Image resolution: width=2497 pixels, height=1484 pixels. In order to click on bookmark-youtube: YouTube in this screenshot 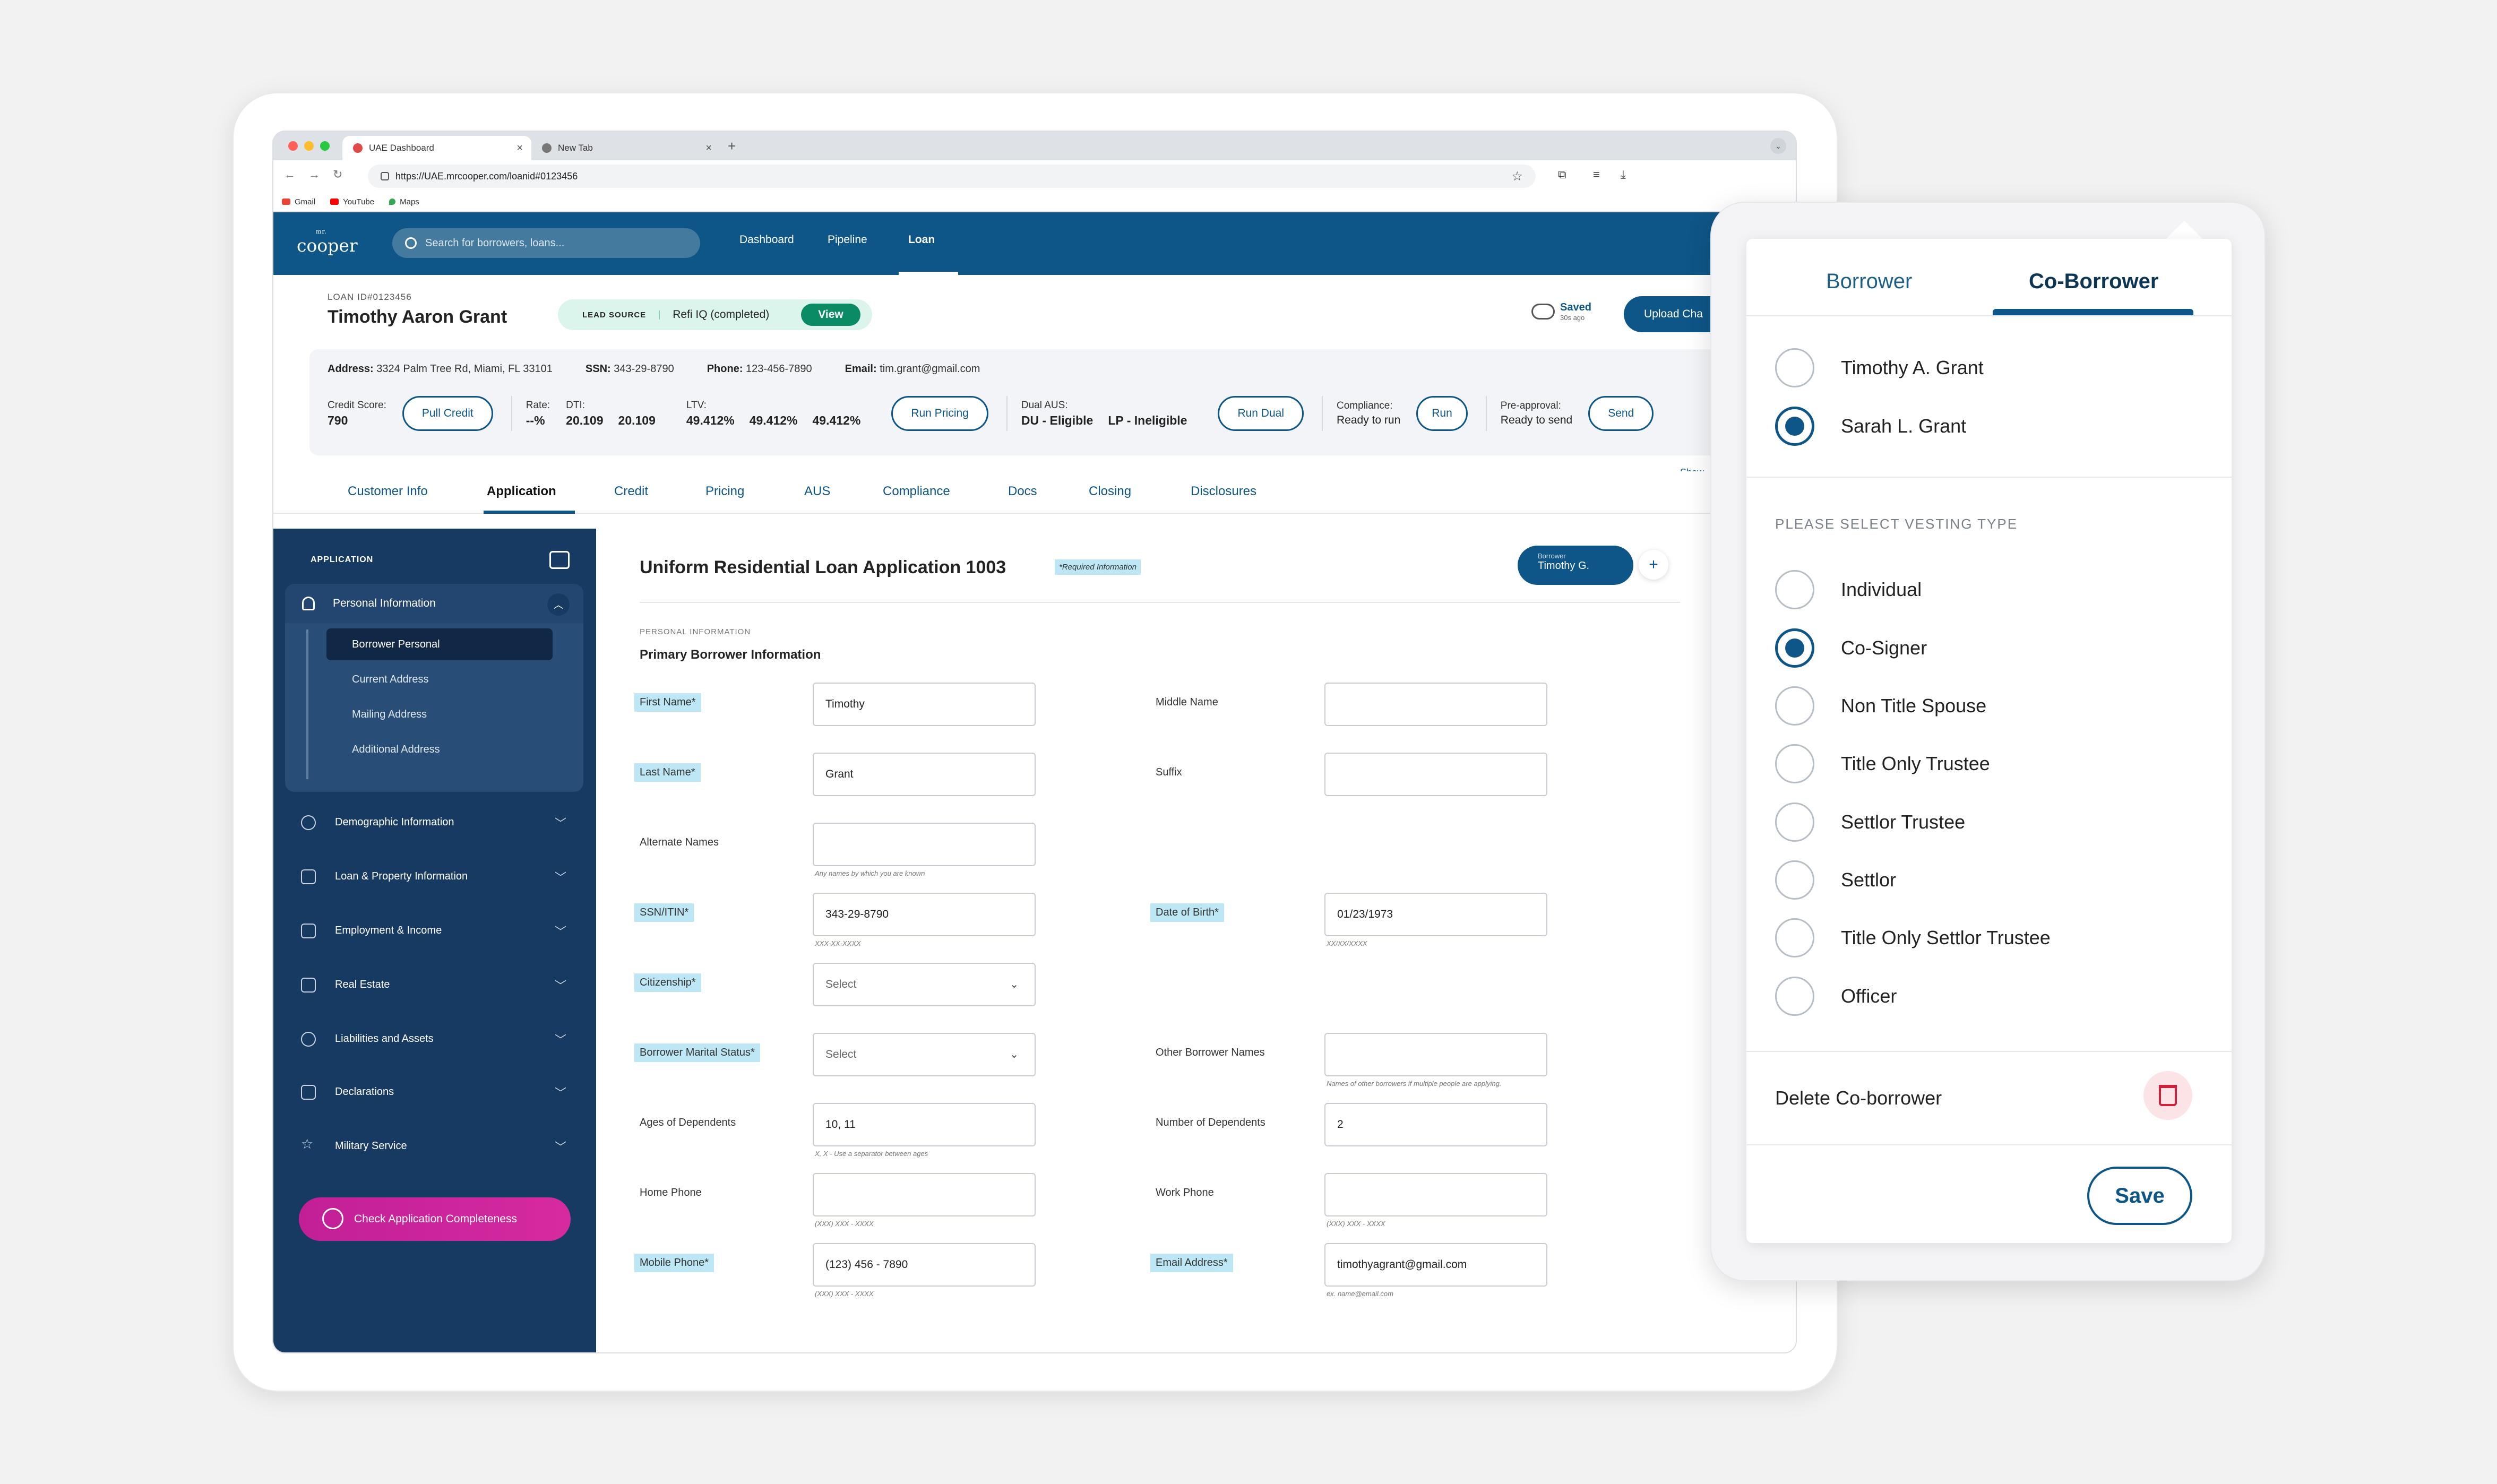, I will do `click(352, 202)`.